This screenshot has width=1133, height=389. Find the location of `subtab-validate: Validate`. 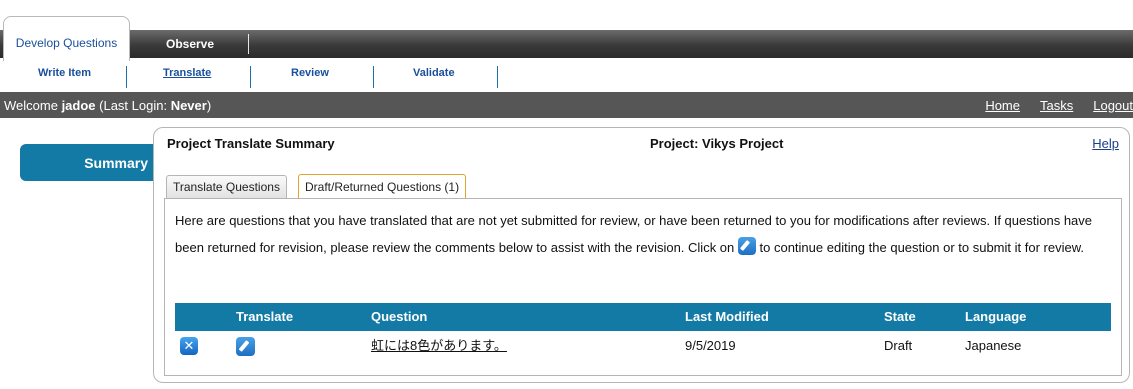

subtab-validate: Validate is located at coordinates (434, 73).